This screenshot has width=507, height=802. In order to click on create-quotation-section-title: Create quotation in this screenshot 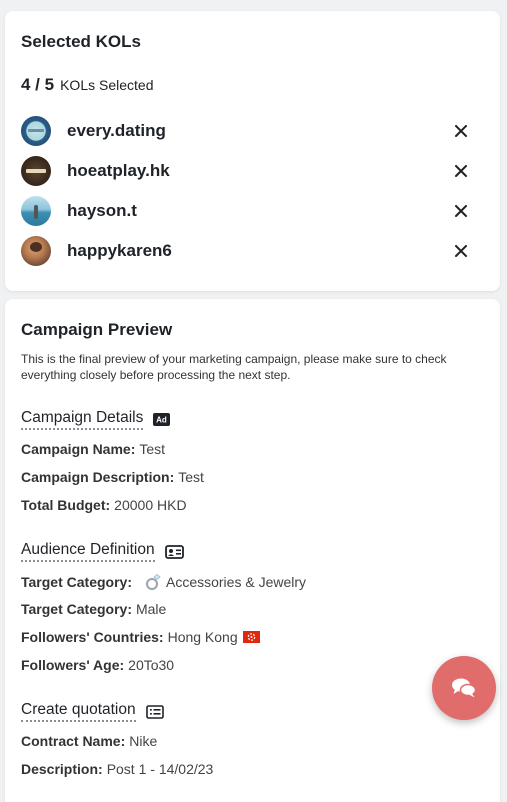, I will do `click(92, 711)`.